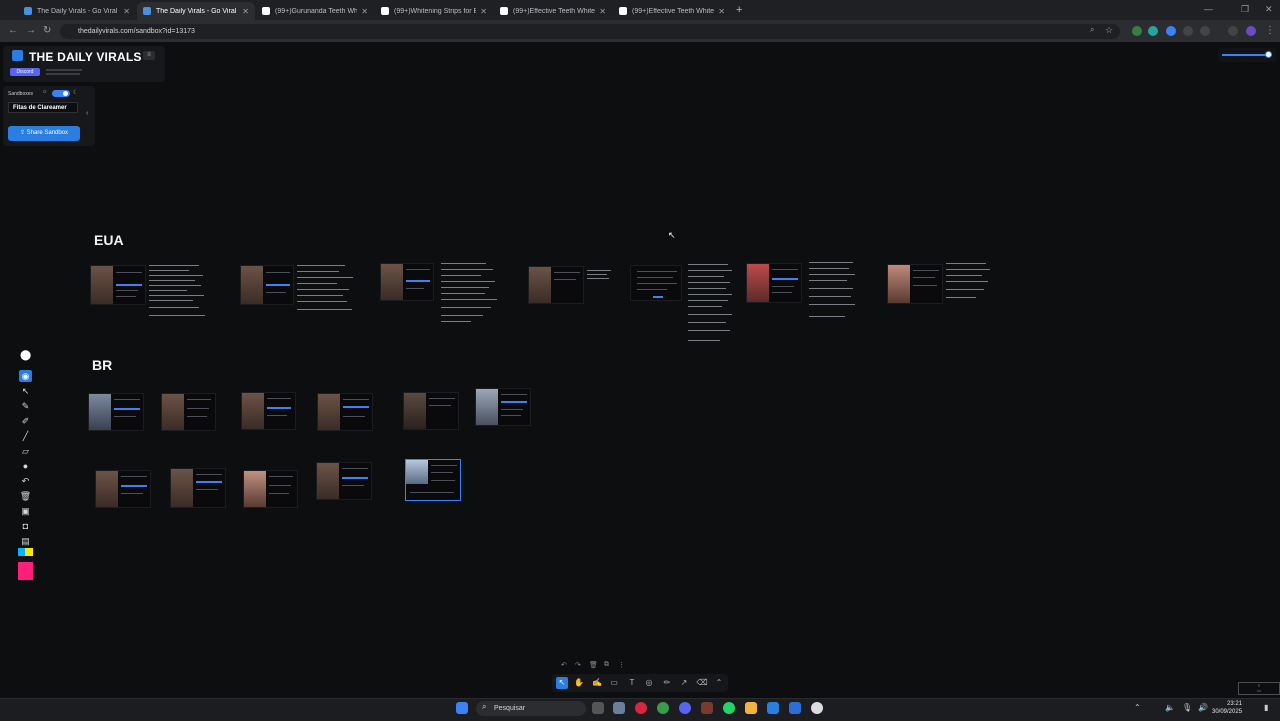 The image size is (1280, 721). What do you see at coordinates (1270, 30) in the screenshot?
I see `browser-menu-icon: ⋮` at bounding box center [1270, 30].